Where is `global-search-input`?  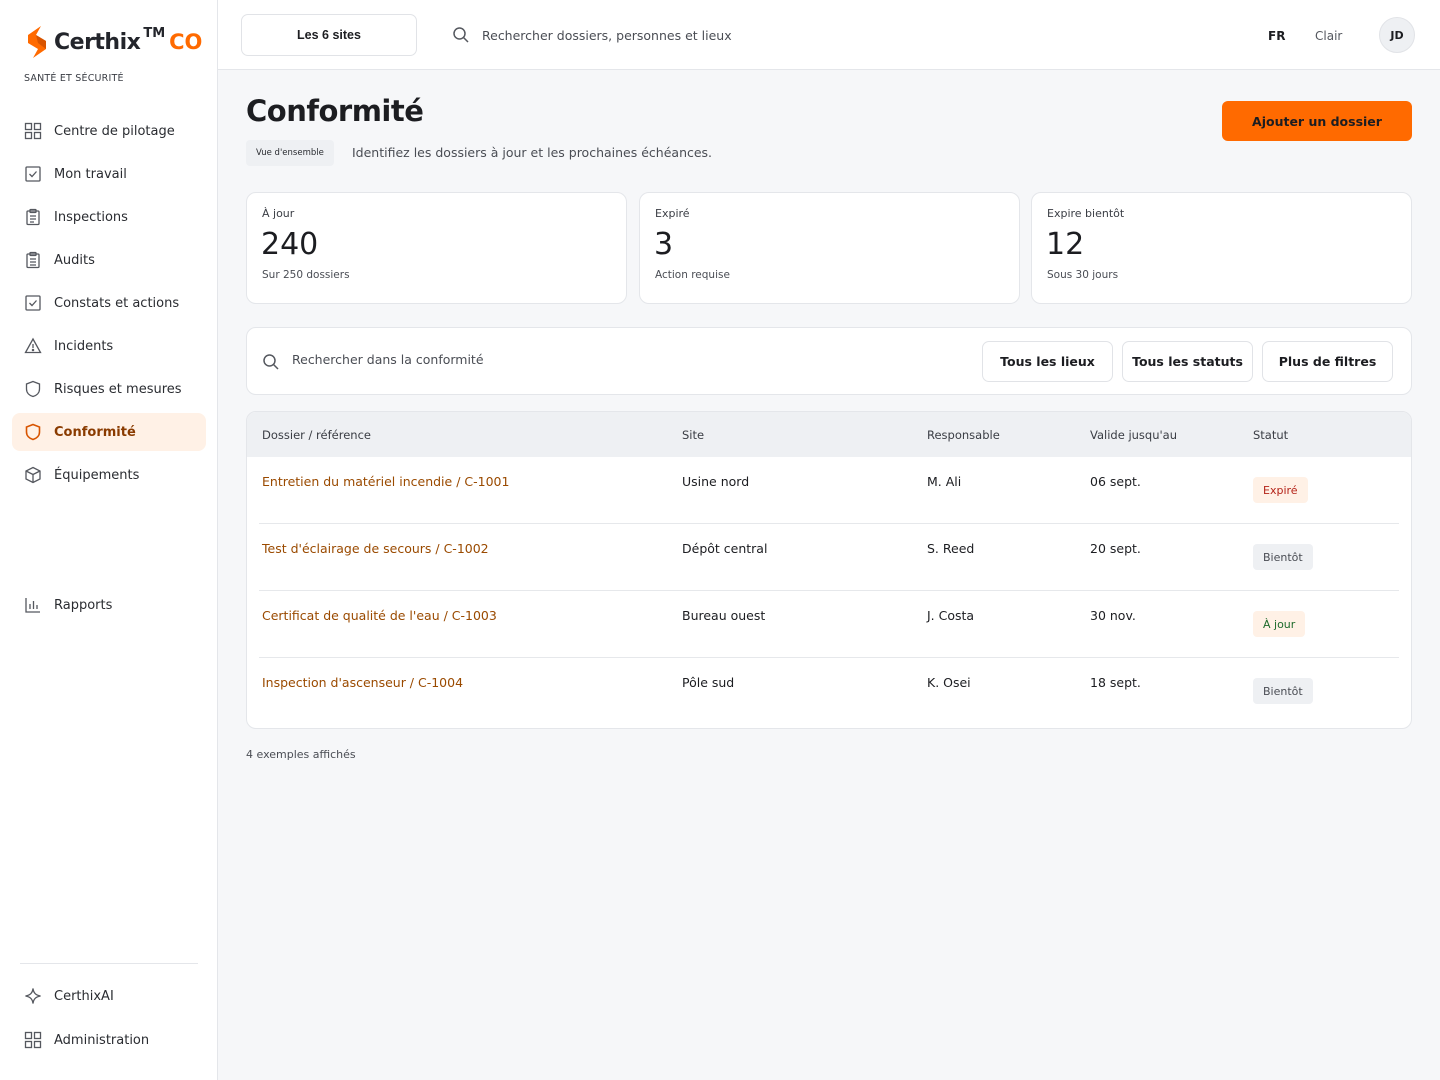 global-search-input is located at coordinates (672, 35).